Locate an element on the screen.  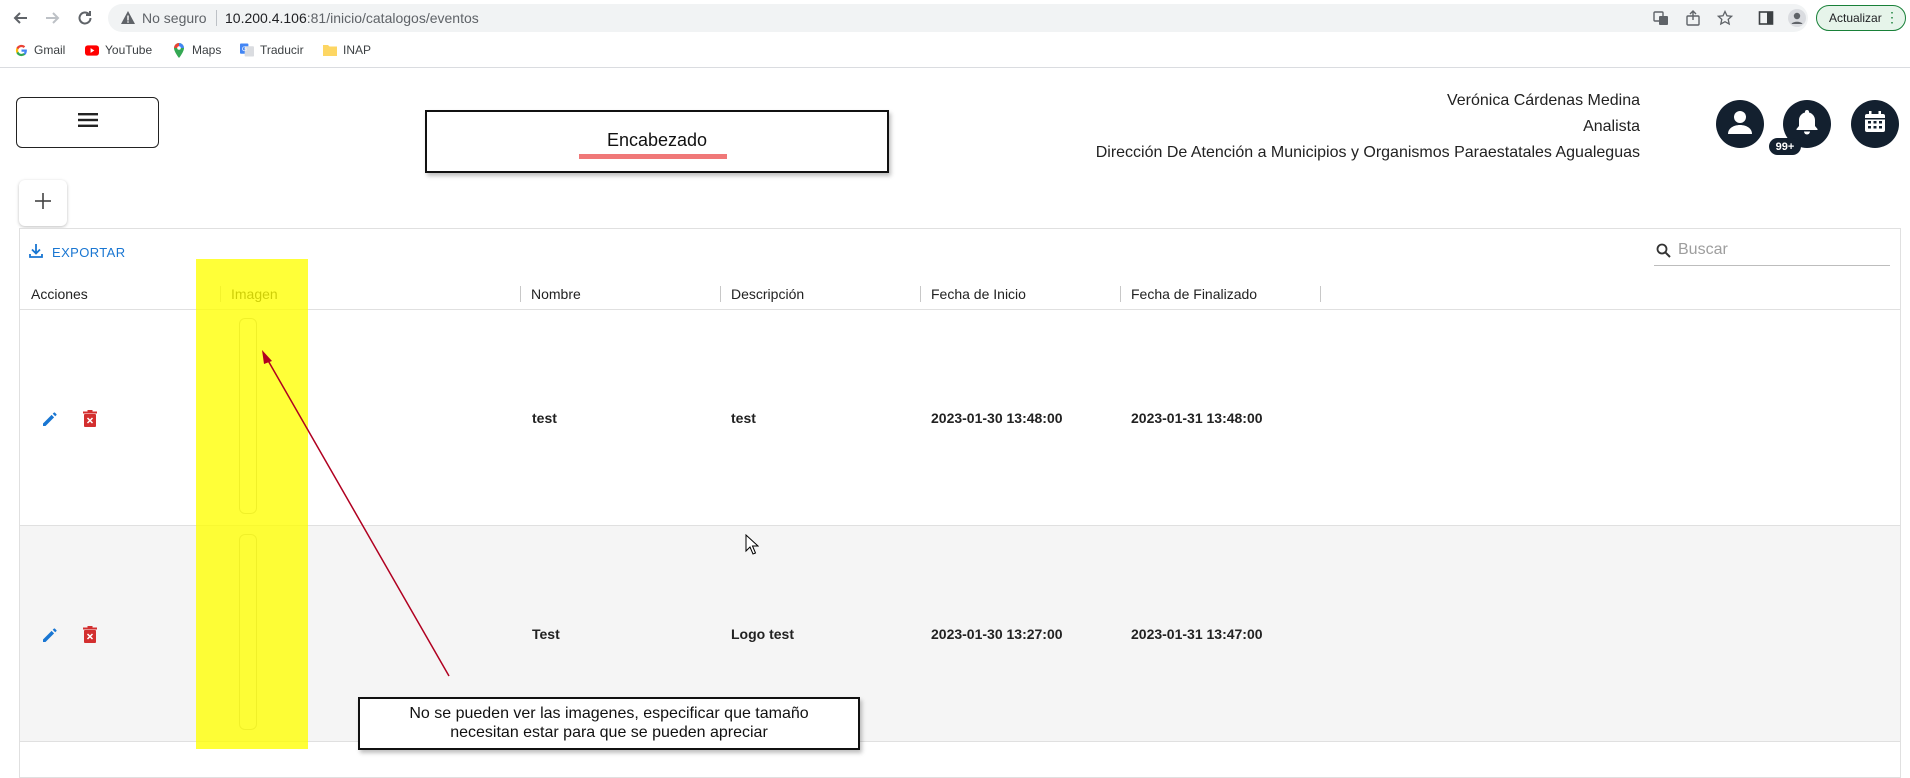
translate-icon: G is located at coordinates (247, 50).